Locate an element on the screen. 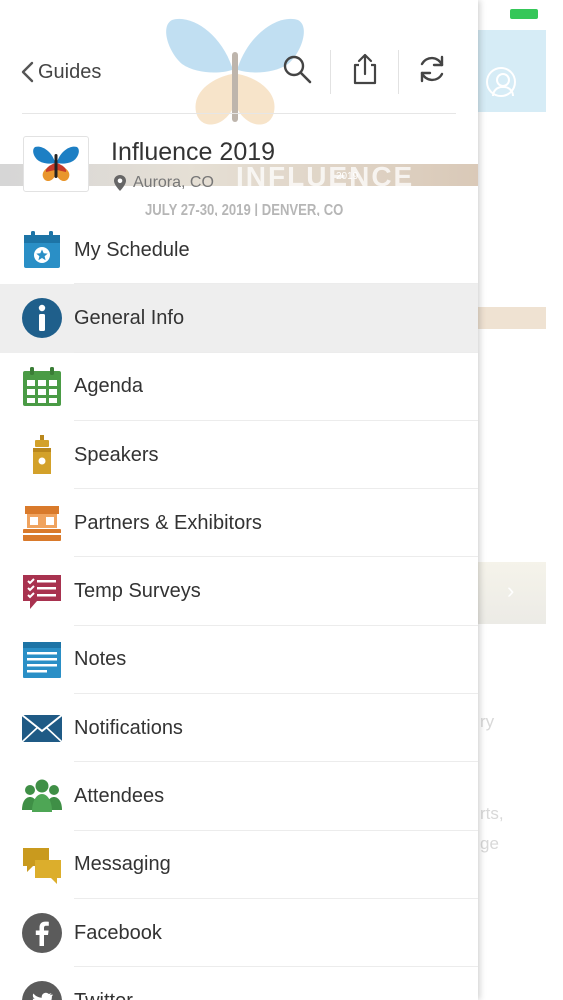 Image resolution: width=563 pixels, height=1000 pixels. menu-item-label: Notes is located at coordinates (100, 659).